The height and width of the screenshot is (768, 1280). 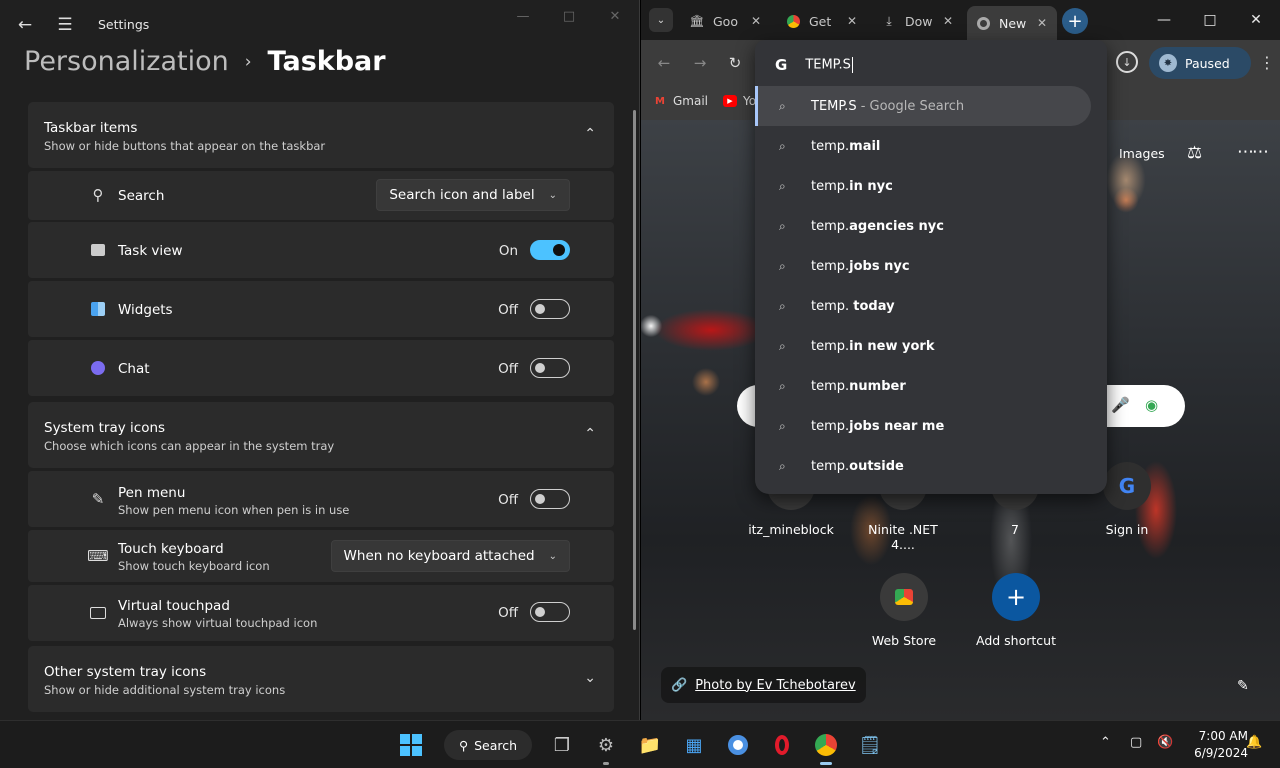 I want to click on suggestion-completion: in nyc, so click(x=871, y=186).